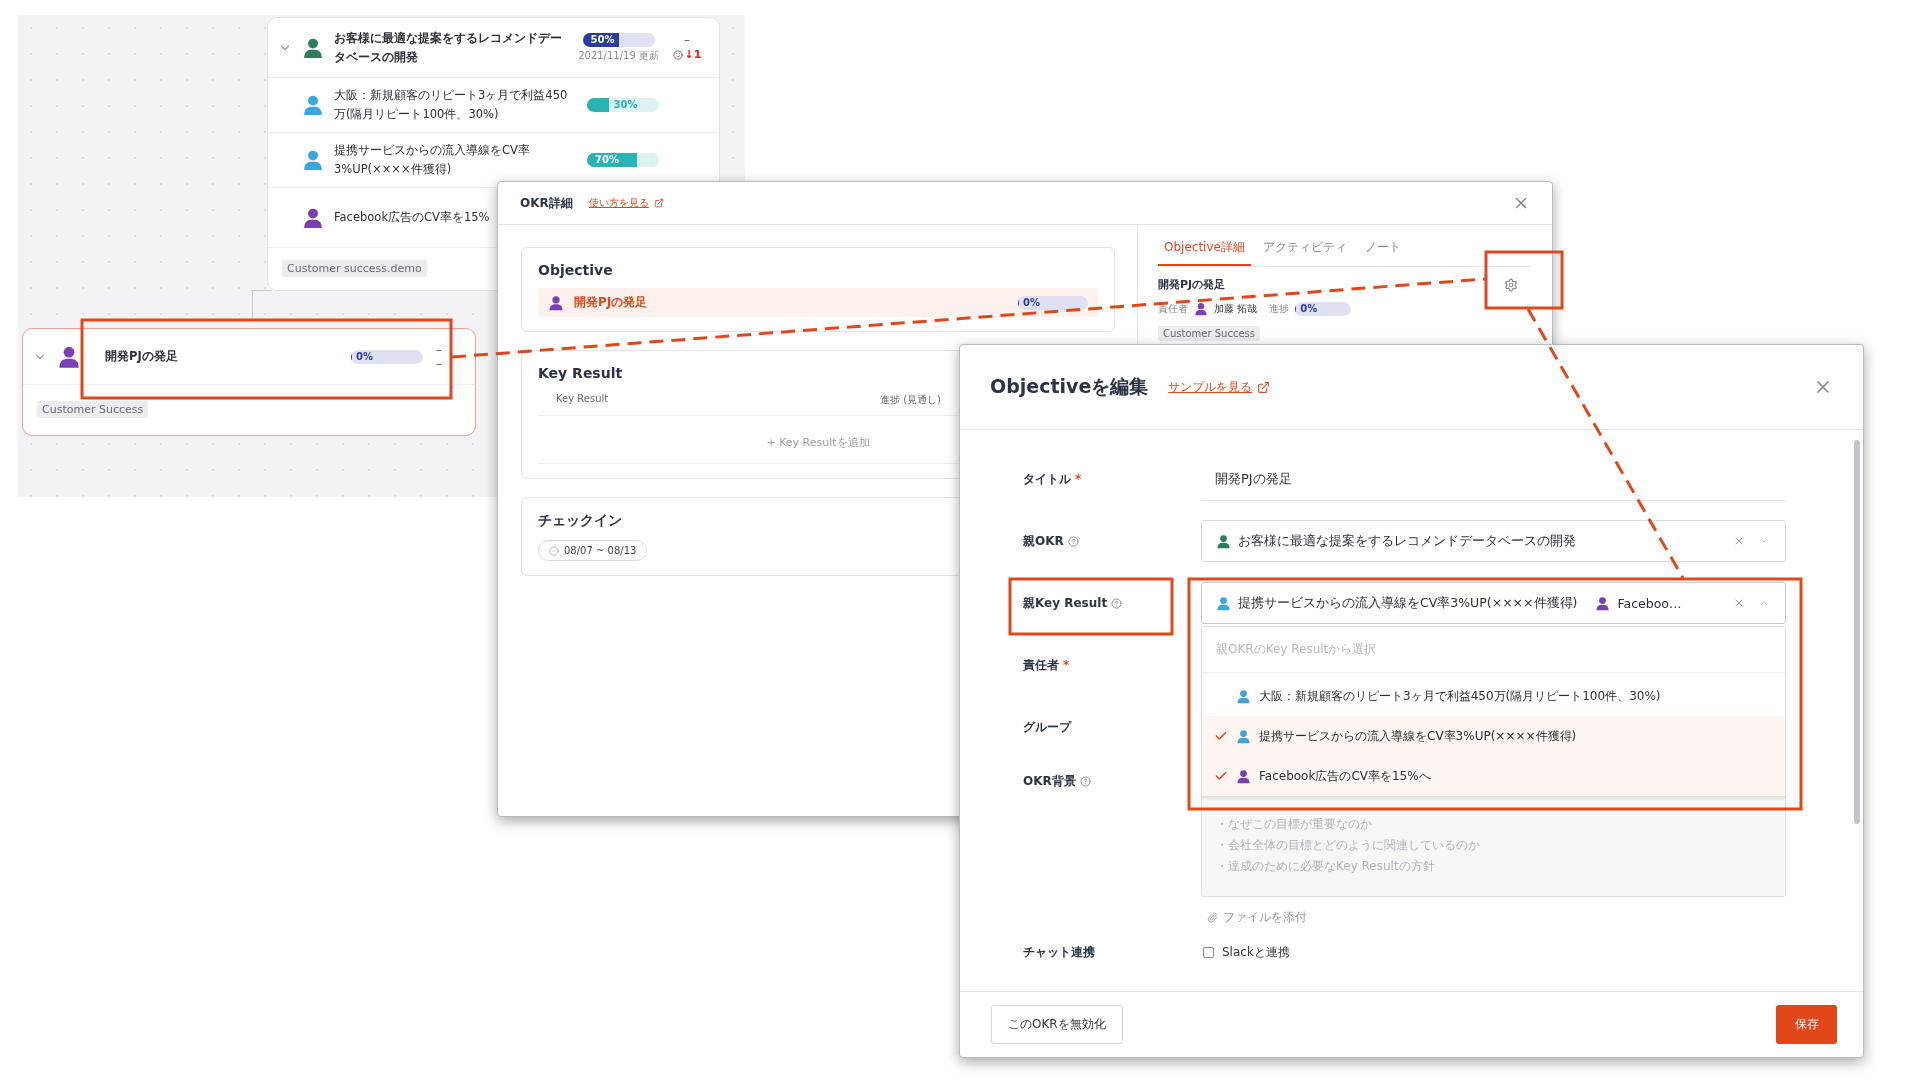 This screenshot has width=1920, height=1080. Describe the element at coordinates (554, 550) in the screenshot. I see `check-circle-icon` at that location.